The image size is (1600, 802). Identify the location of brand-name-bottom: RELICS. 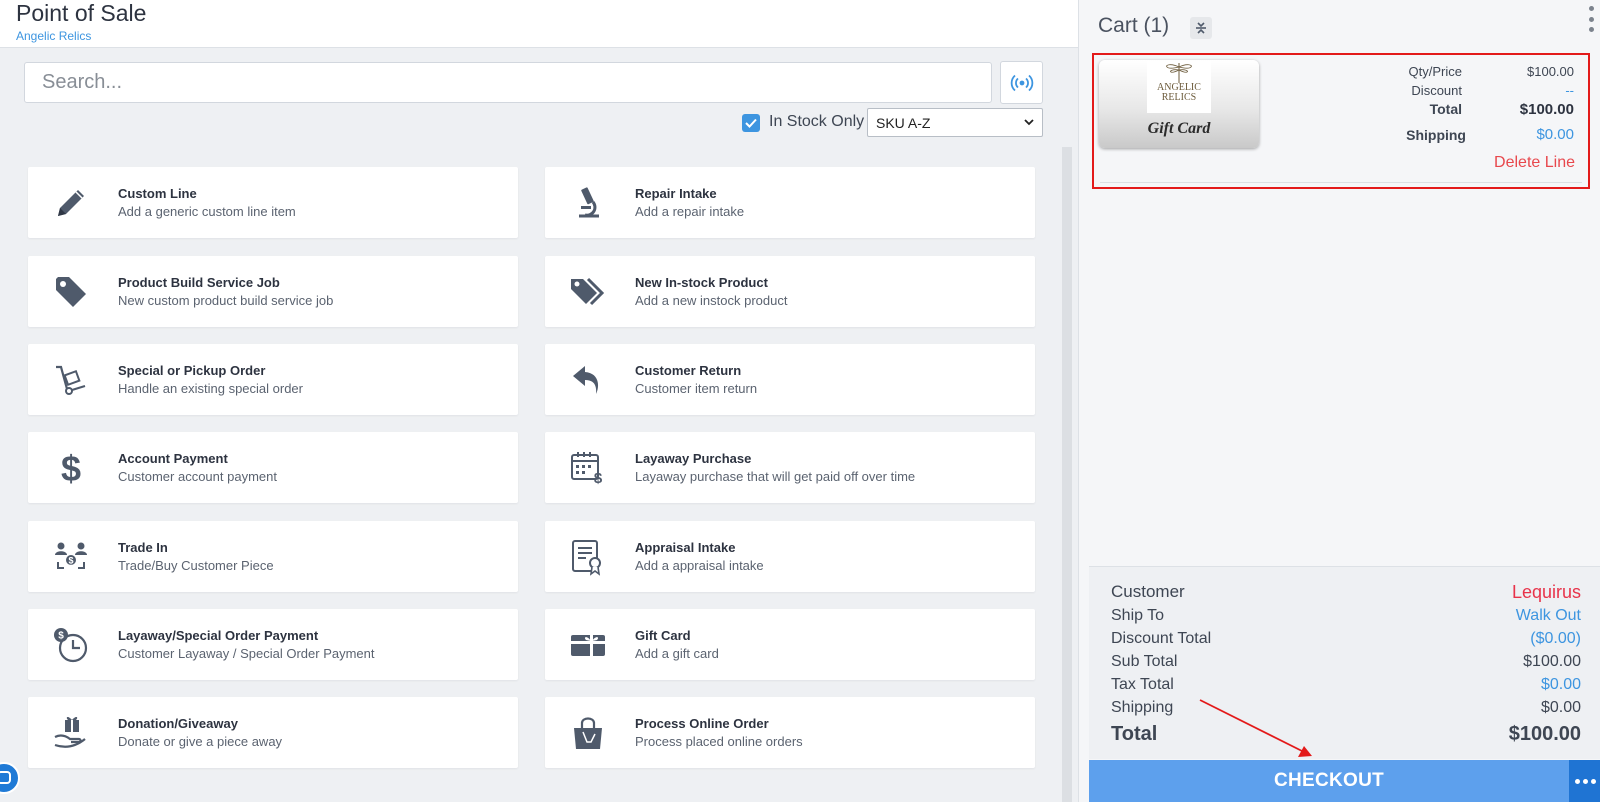
(1179, 97).